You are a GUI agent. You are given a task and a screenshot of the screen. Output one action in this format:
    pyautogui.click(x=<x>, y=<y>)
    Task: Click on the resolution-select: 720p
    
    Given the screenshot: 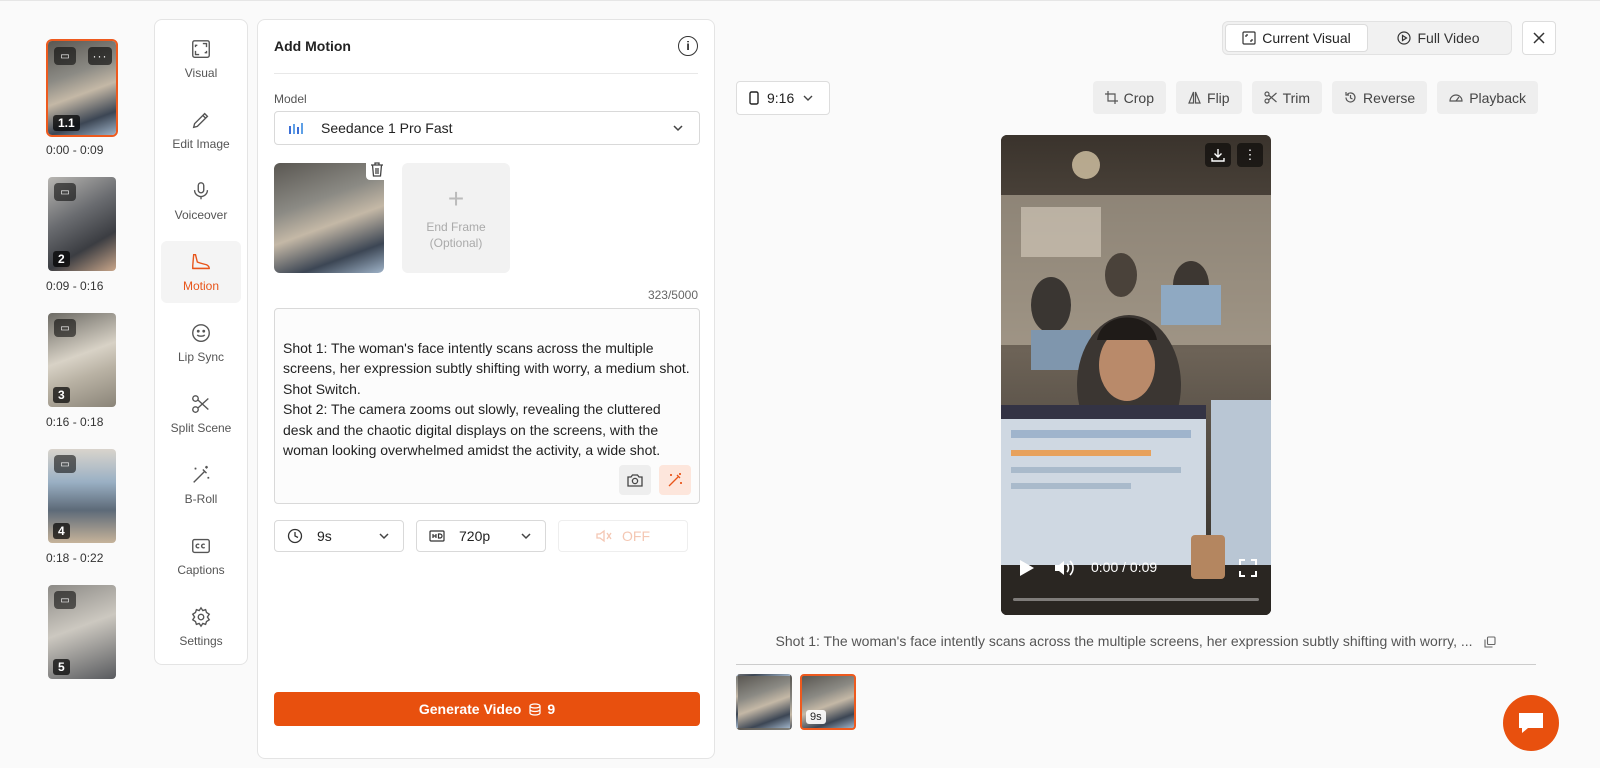 What is the action you would take?
    pyautogui.click(x=481, y=536)
    